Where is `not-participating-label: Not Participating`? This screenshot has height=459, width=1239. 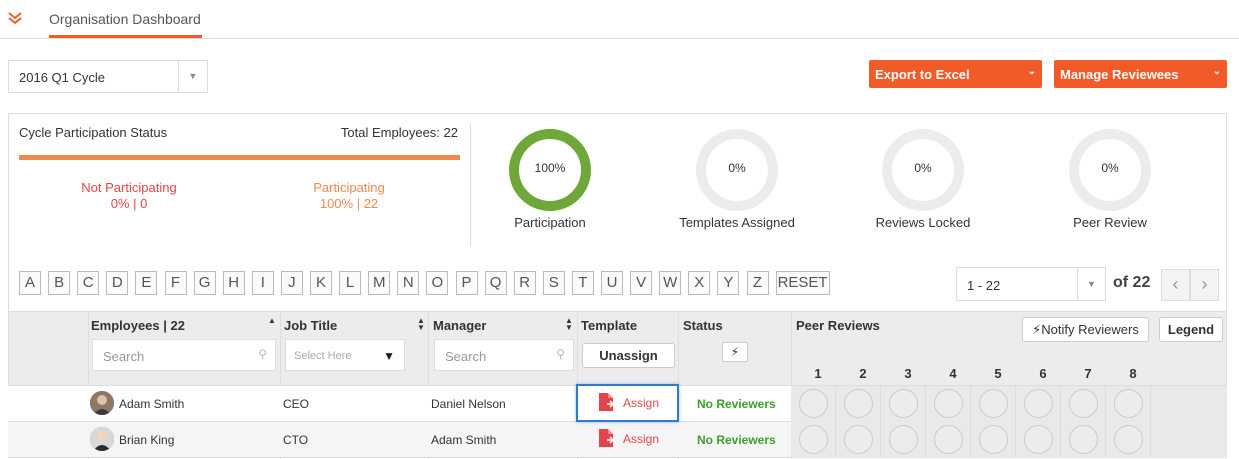
not-participating-label: Not Participating is located at coordinates (129, 187).